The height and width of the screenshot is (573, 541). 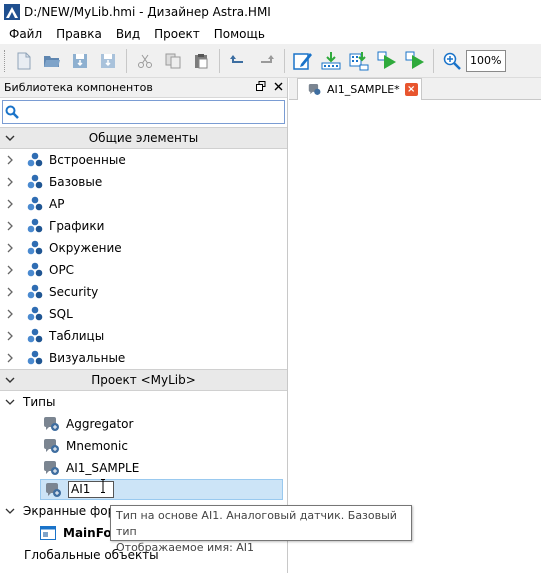 I want to click on redo-button, so click(x=266, y=61).